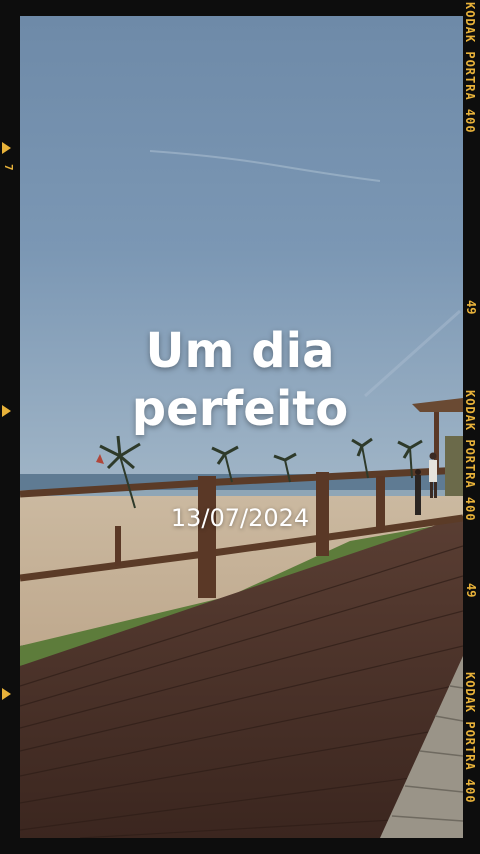  Describe the element at coordinates (240, 409) in the screenshot. I see `title-line: perfeito` at that location.